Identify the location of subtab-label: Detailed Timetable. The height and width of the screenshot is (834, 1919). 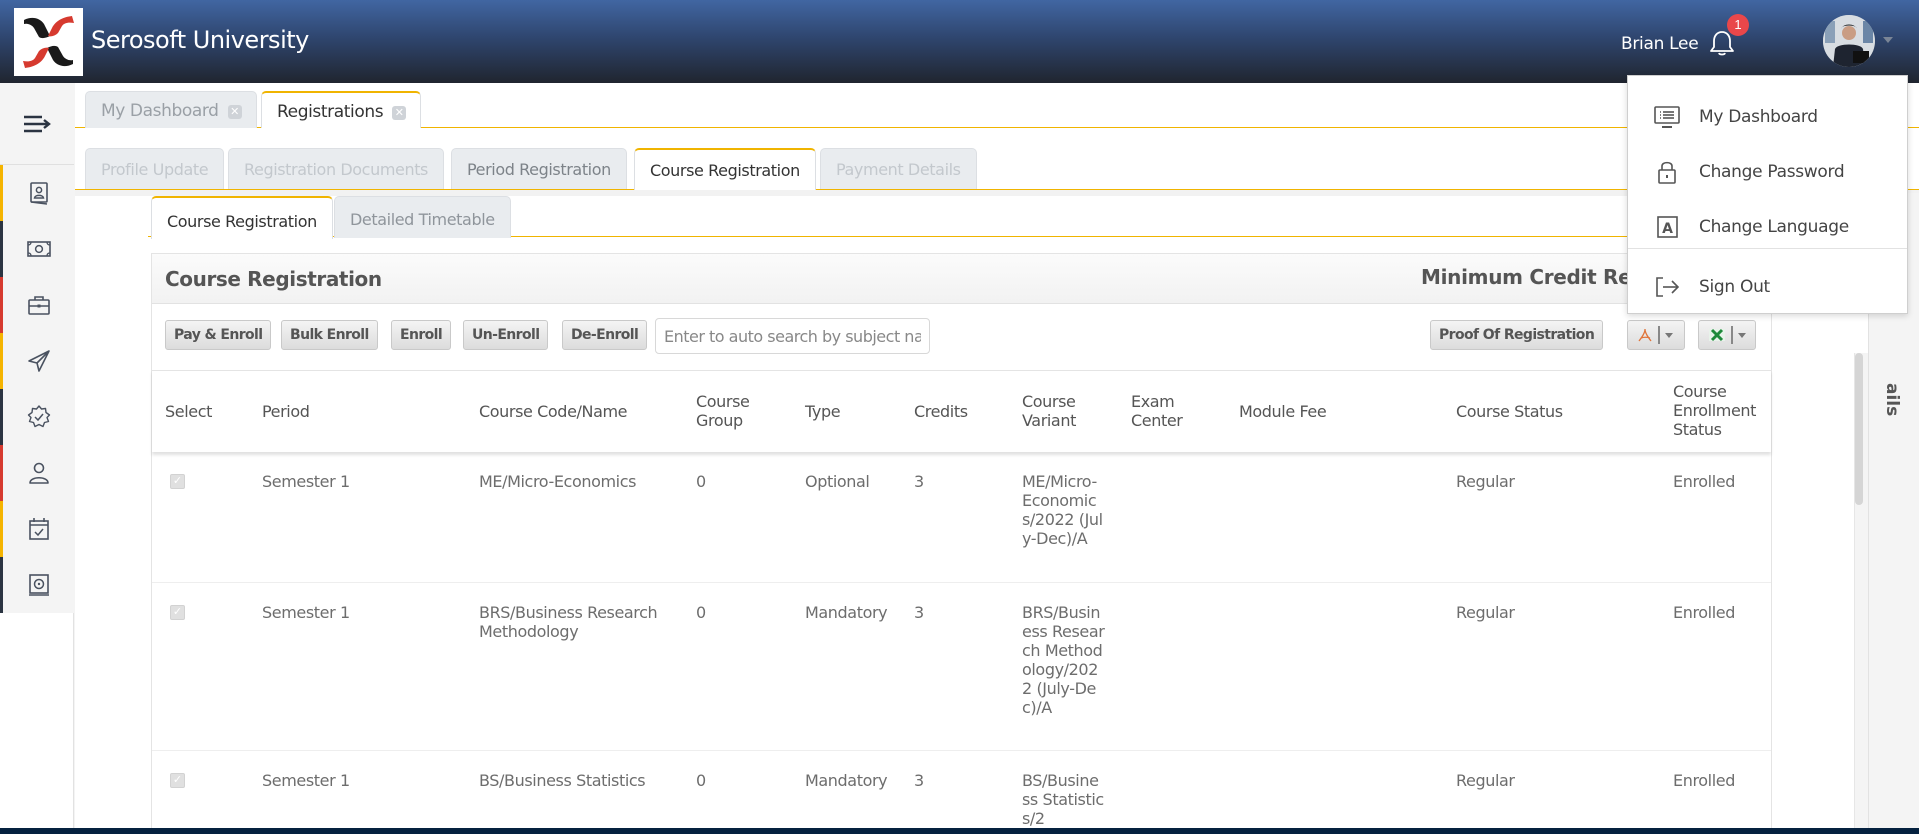
(422, 219).